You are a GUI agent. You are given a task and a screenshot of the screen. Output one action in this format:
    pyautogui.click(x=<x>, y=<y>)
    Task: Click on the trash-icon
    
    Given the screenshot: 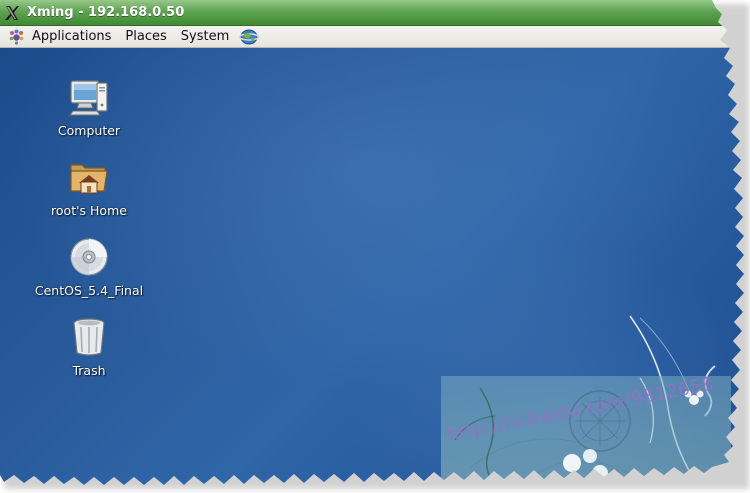 What is the action you would take?
    pyautogui.click(x=89, y=337)
    